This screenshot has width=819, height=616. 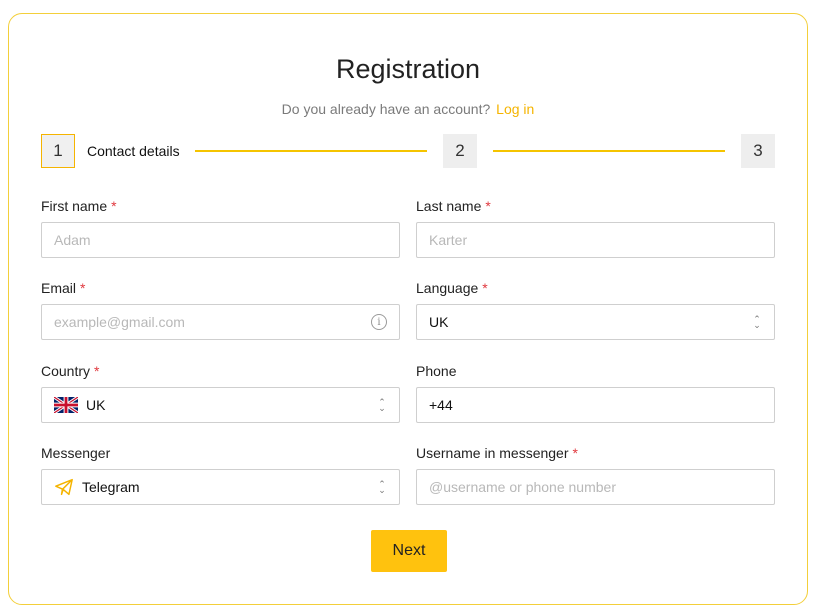 I want to click on step-1: 1, so click(x=58, y=151).